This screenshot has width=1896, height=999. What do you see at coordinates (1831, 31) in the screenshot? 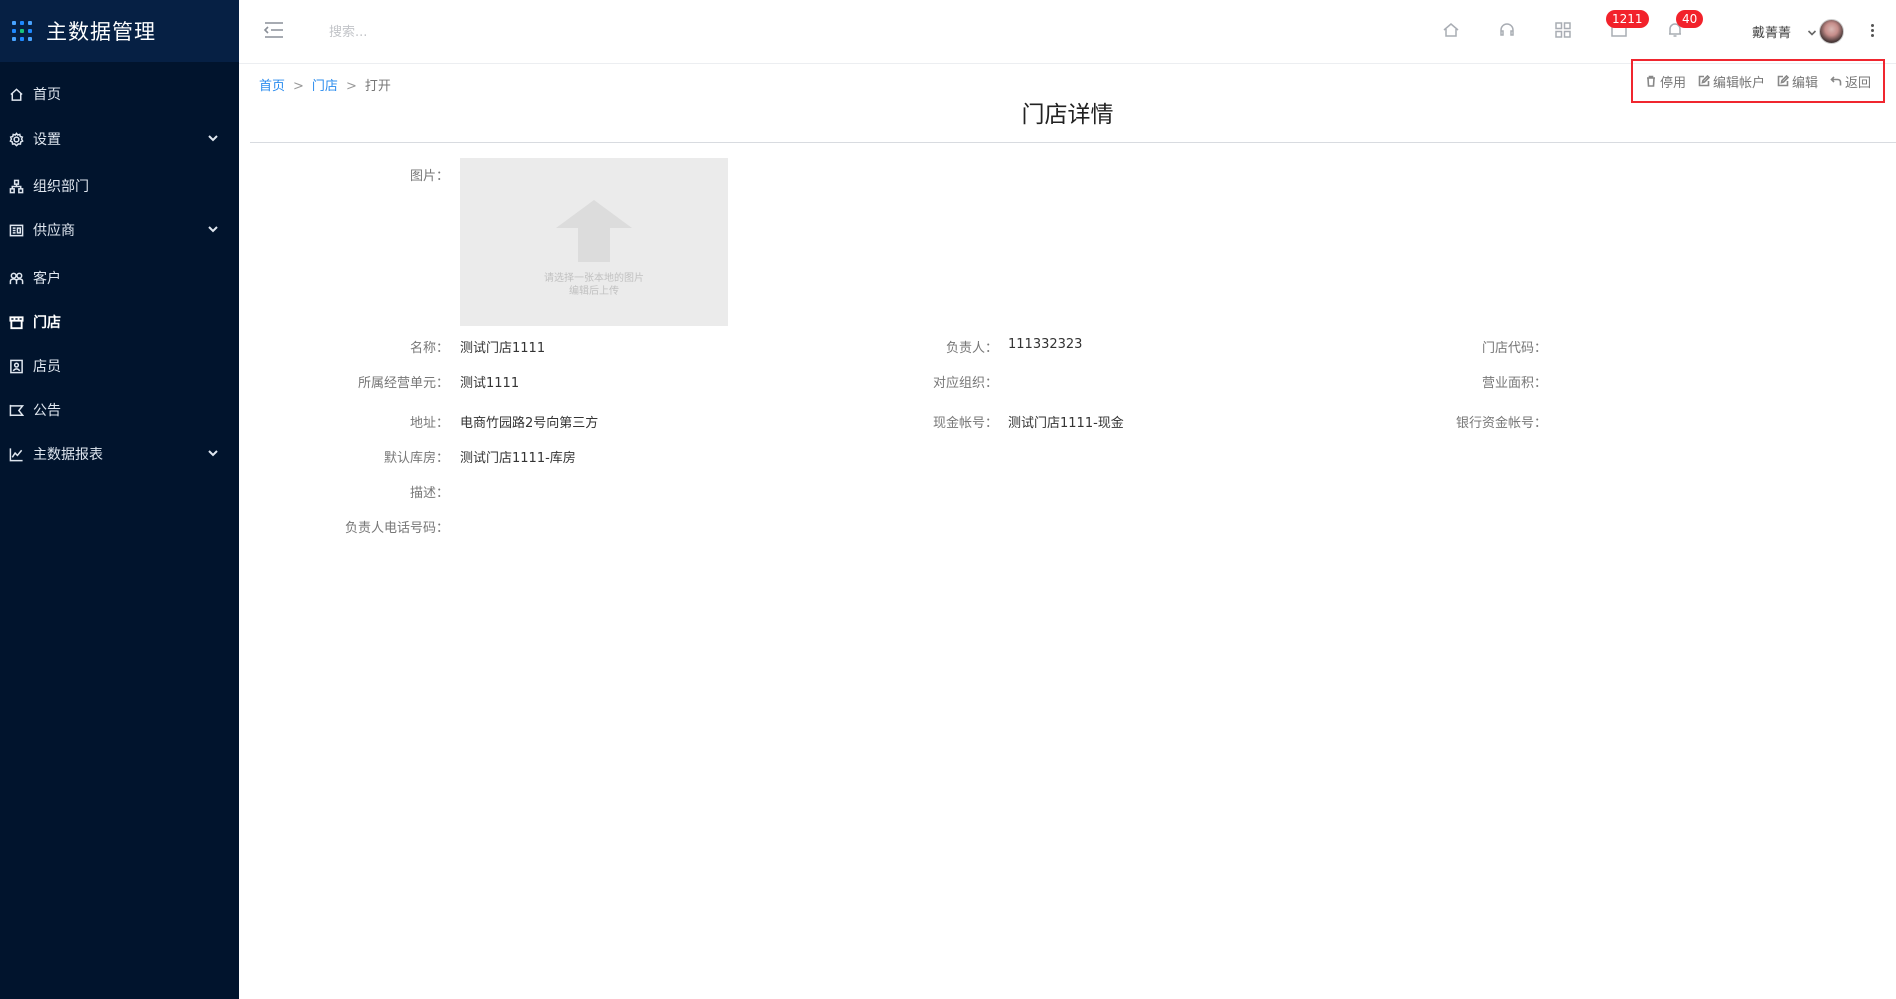
I see `avatar` at bounding box center [1831, 31].